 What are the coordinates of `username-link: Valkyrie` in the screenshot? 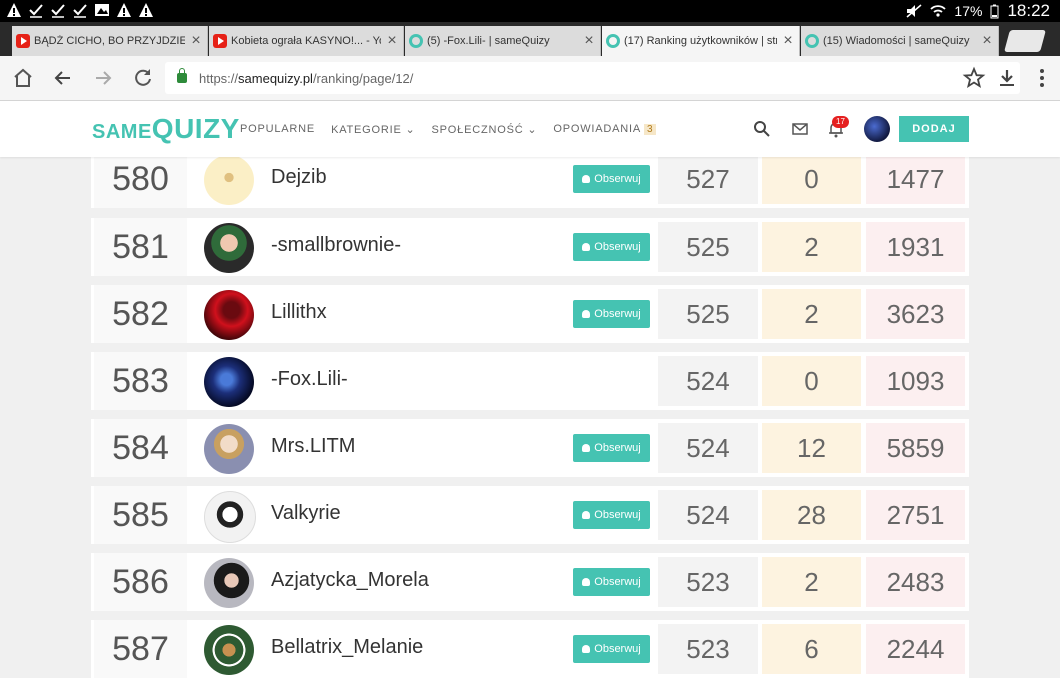 It's located at (306, 513).